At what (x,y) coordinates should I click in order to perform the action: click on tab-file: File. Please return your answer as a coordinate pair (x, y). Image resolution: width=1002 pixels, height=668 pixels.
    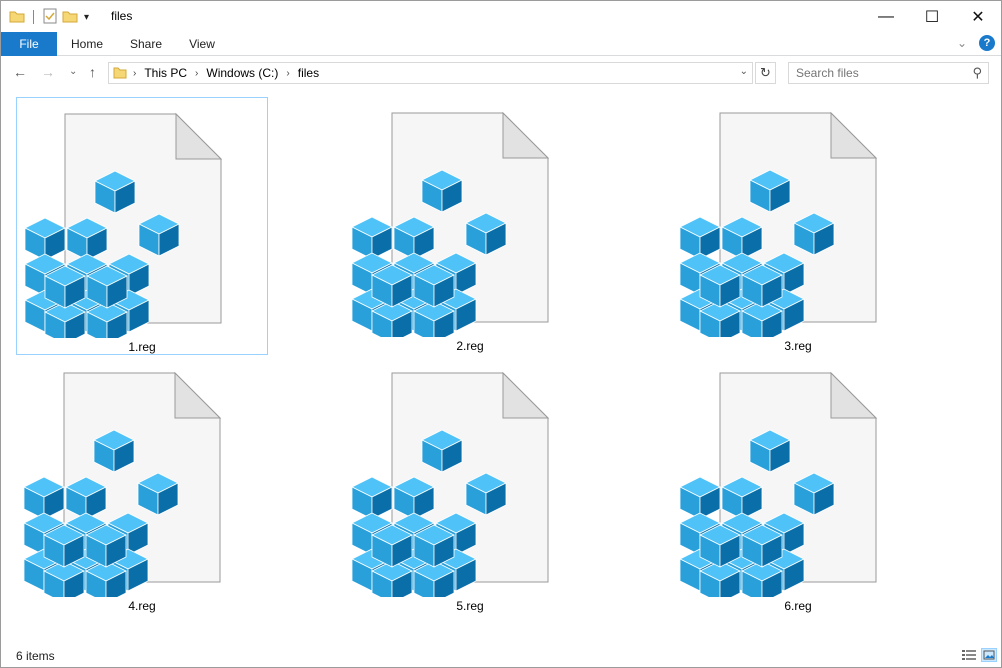
    Looking at the image, I should click on (29, 44).